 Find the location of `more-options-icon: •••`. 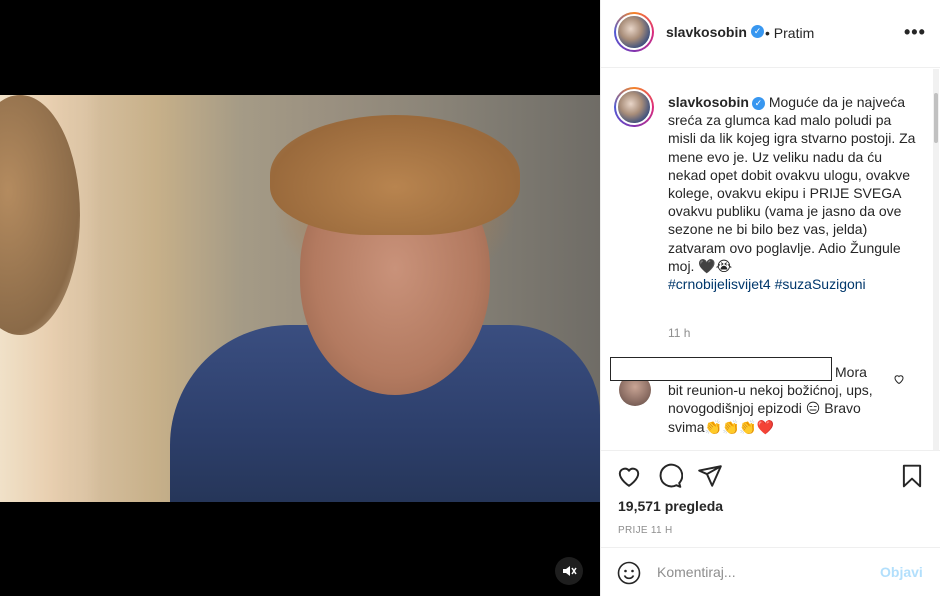

more-options-icon: ••• is located at coordinates (915, 32).